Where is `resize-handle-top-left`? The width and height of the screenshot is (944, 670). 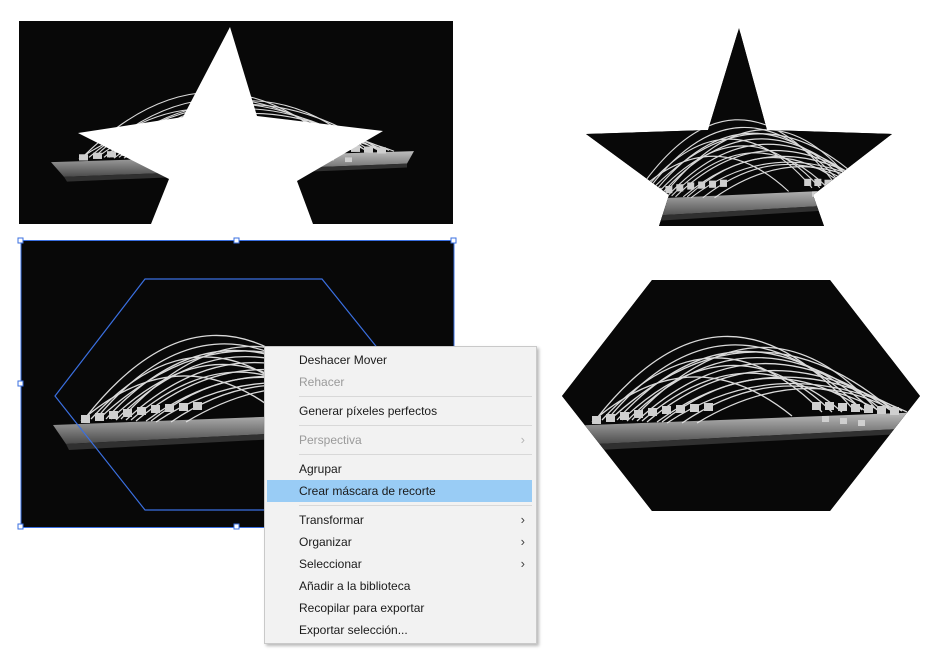
resize-handle-top-left is located at coordinates (20, 240).